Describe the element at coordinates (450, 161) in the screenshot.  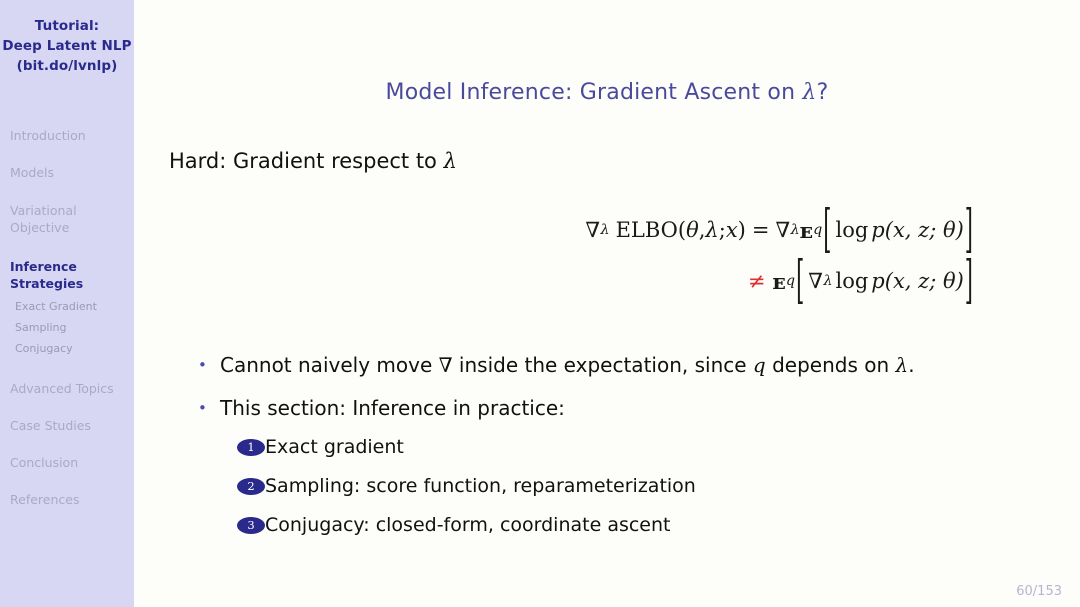
I see `hard-statement-lambda-symbol: λ` at that location.